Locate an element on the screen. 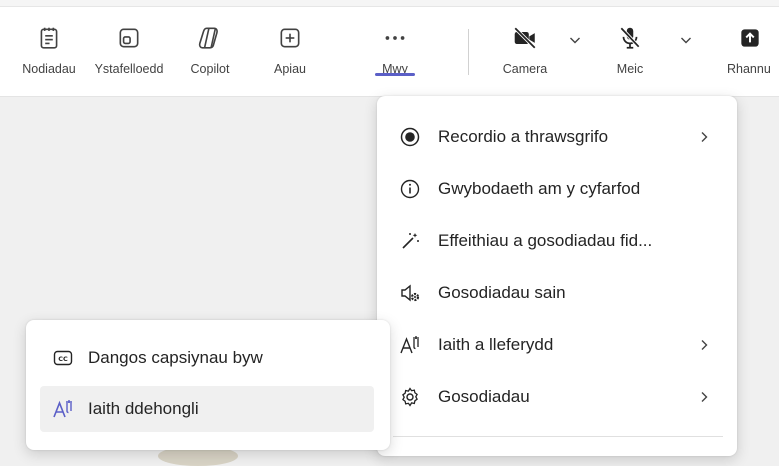 This screenshot has height=466, width=779. menu-item-audio-settings: Gosodiadau sain is located at coordinates (557, 293).